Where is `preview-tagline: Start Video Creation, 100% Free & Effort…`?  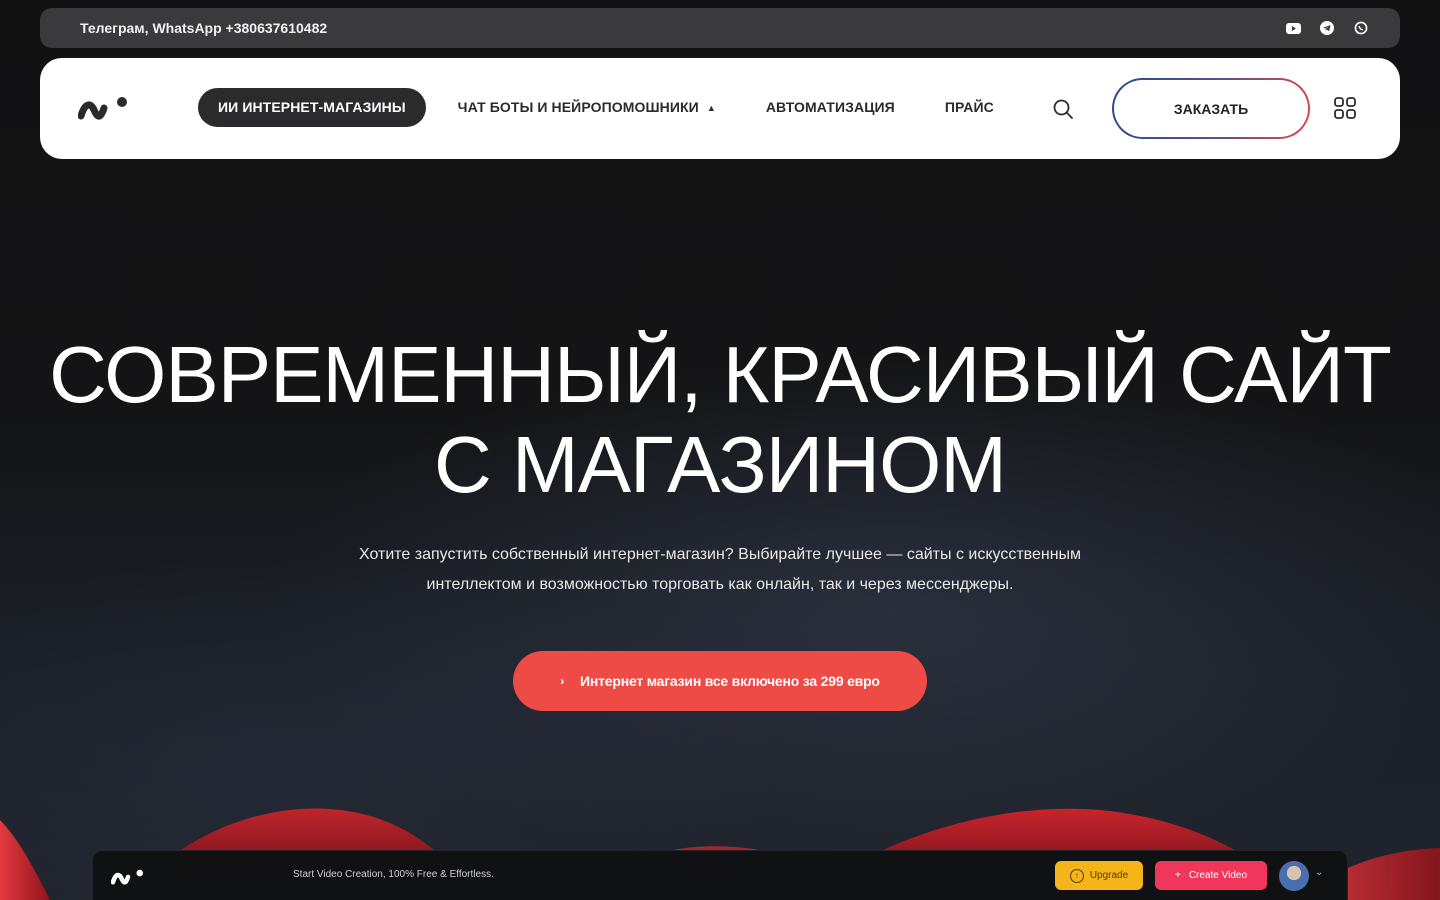
preview-tagline: Start Video Creation, 100% Free & Effort… is located at coordinates (393, 874).